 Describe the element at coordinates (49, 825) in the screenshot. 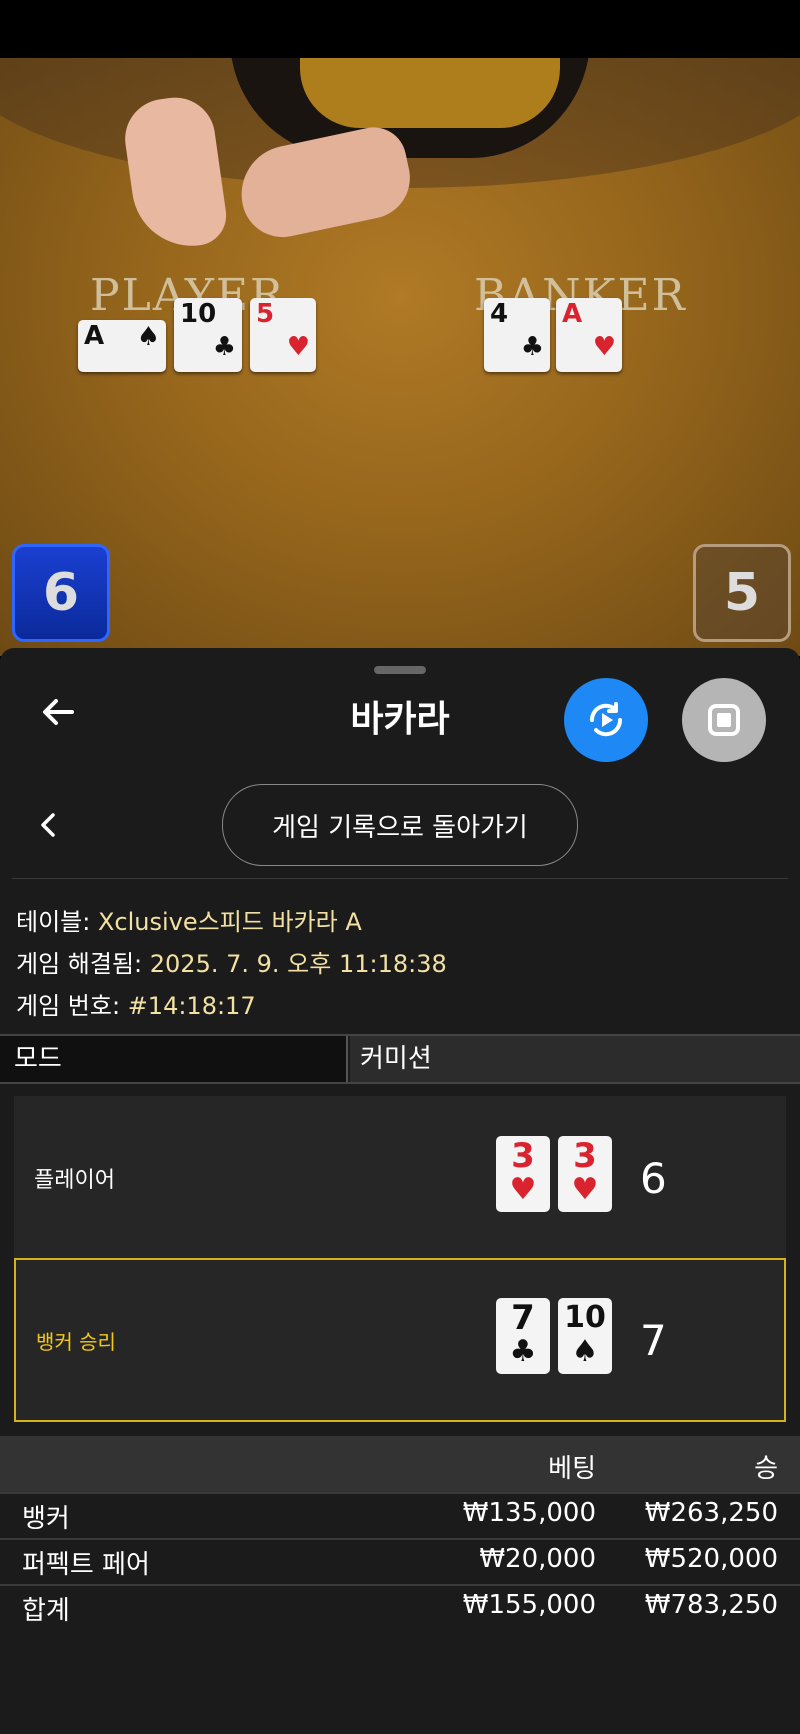

I see `chevron-left-icon` at that location.